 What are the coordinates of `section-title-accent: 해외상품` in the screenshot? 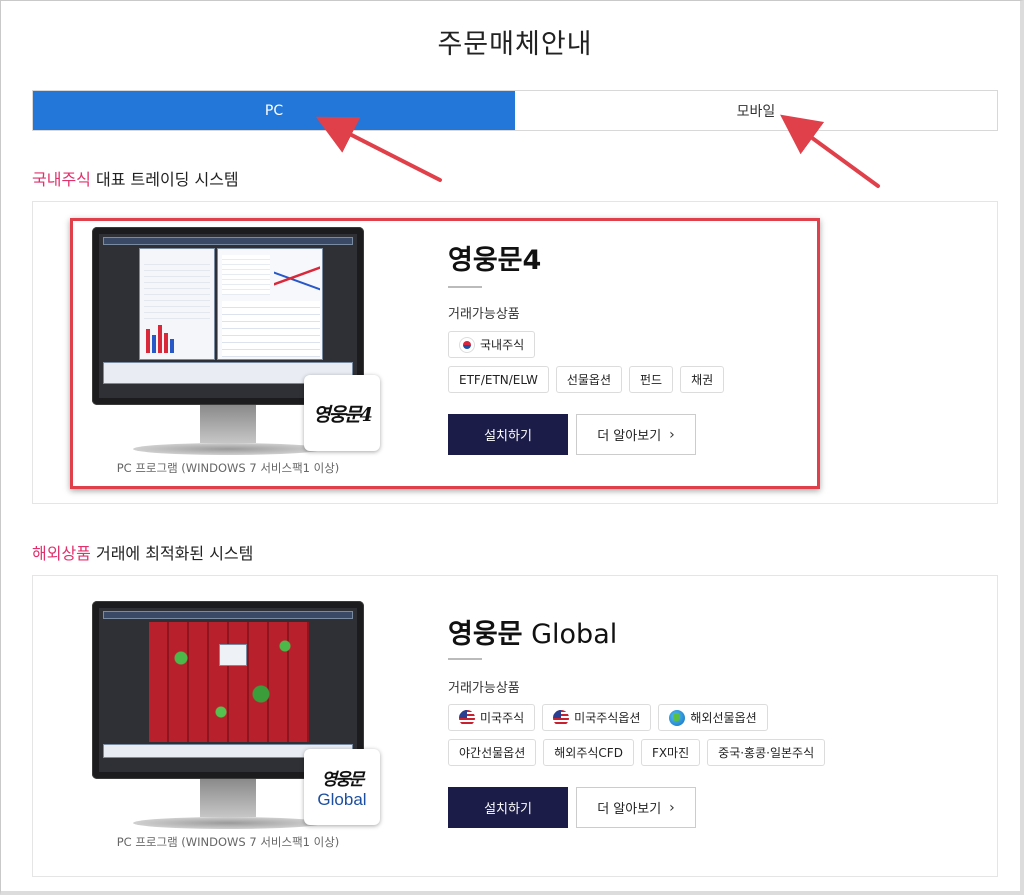 It's located at (61, 553).